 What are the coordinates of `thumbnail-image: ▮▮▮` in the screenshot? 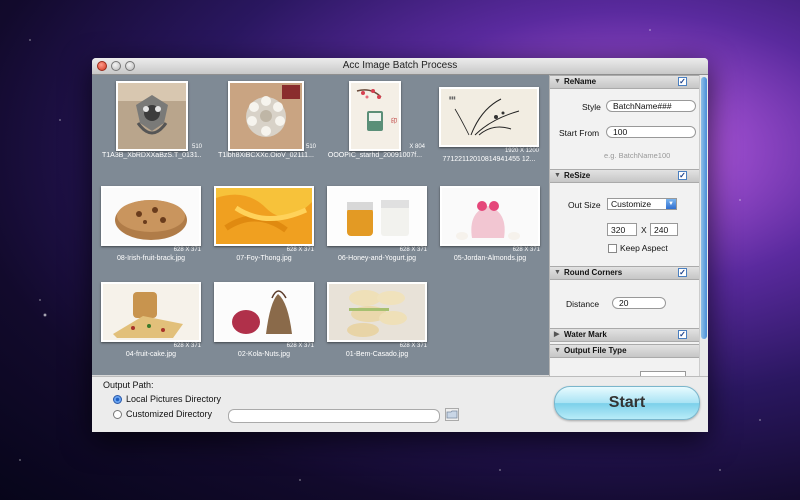 It's located at (489, 117).